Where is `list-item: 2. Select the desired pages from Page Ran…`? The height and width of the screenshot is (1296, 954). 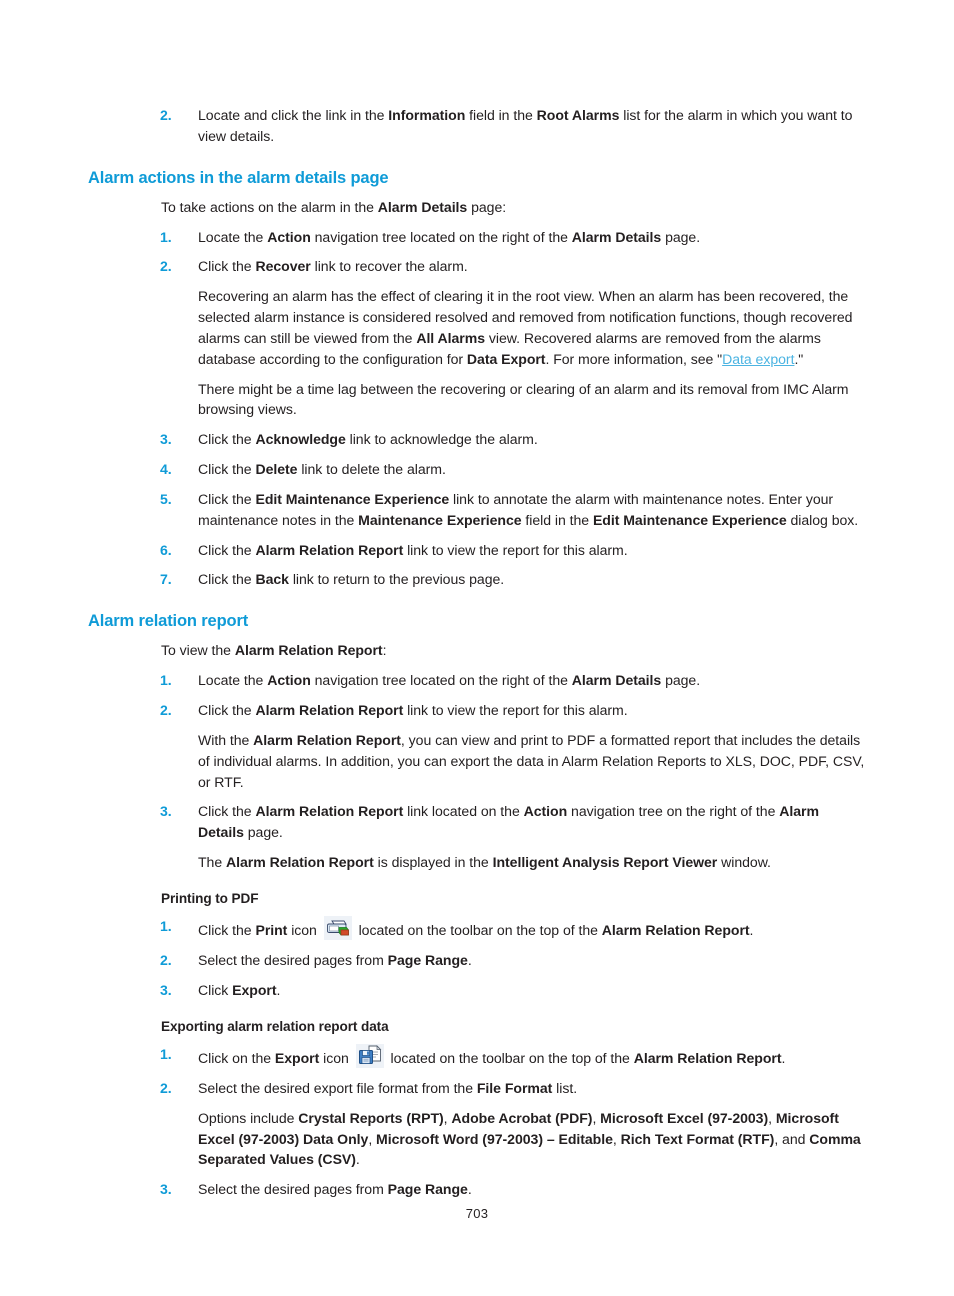
list-item: 2. Select the desired pages from Page Ran… is located at coordinates (478, 960).